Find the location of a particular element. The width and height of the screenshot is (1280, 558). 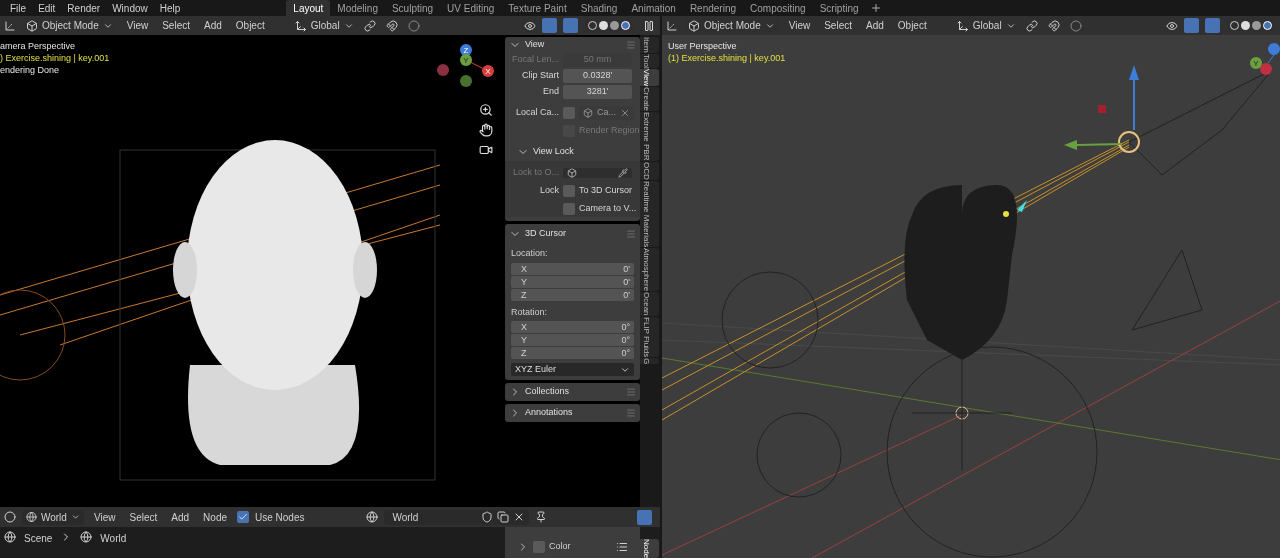

sidebar-tab: Tool is located at coordinates (649, 61).